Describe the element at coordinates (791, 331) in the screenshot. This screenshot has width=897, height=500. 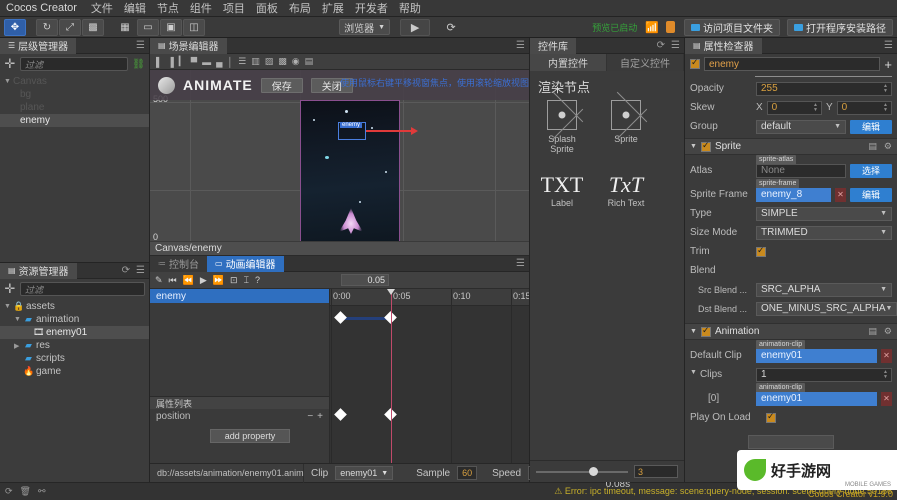
I see `animation-component-header: ▼ Animation ▤ ⚙` at that location.